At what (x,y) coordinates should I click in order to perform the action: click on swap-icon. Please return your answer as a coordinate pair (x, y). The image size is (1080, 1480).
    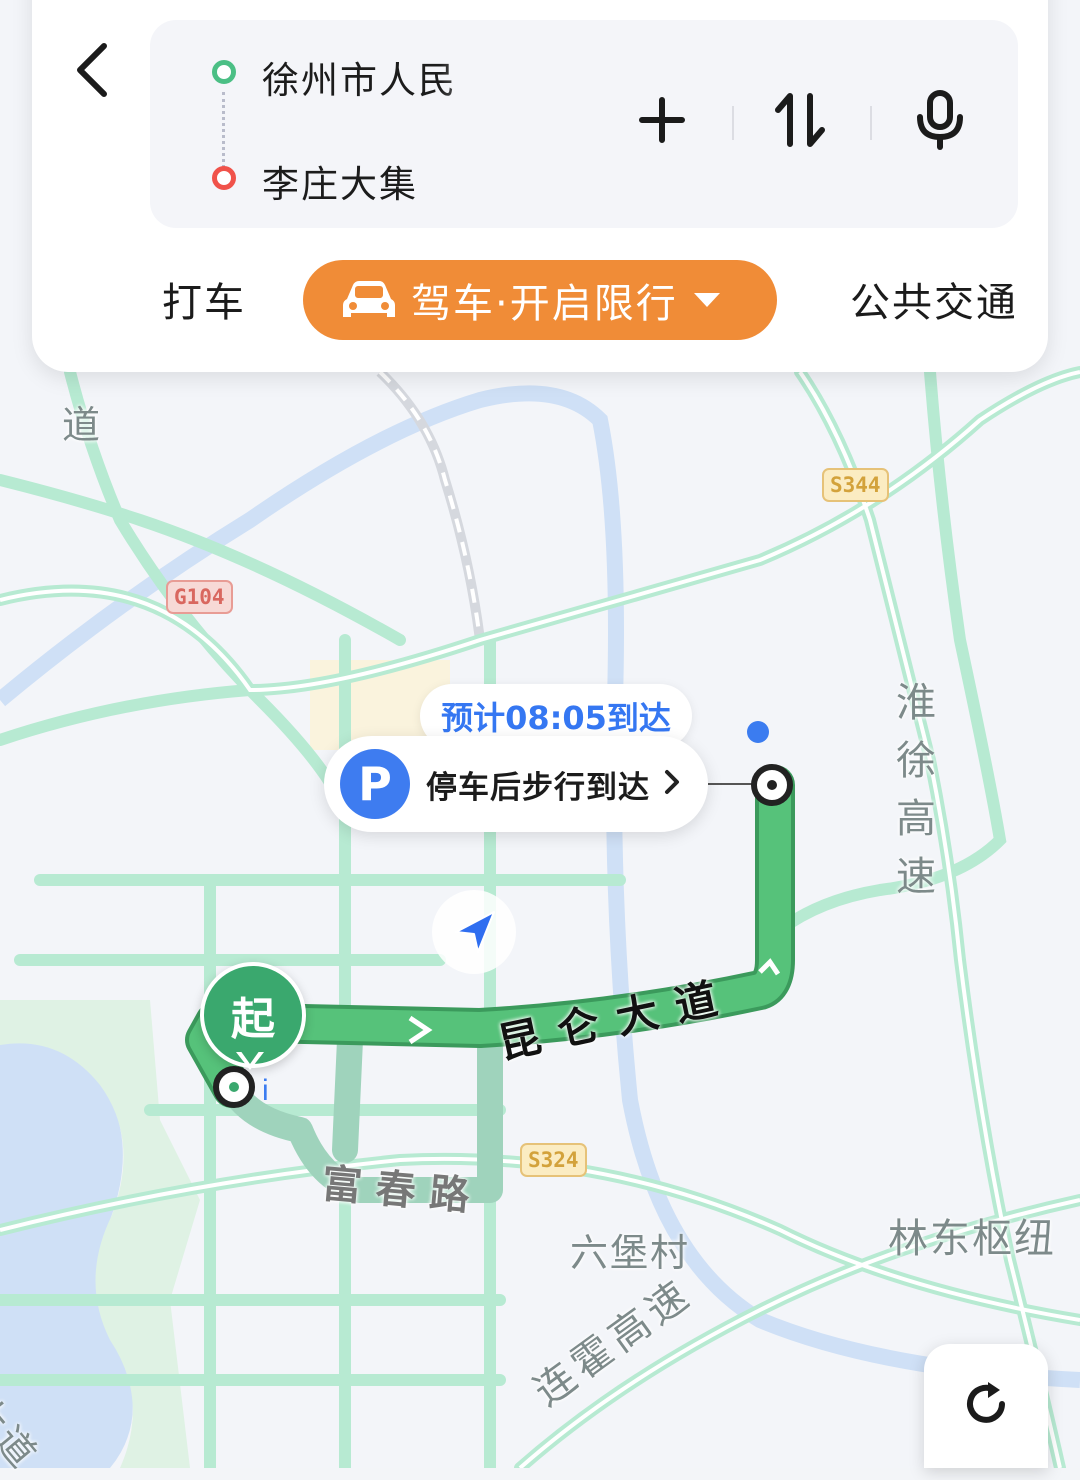
    Looking at the image, I should click on (800, 122).